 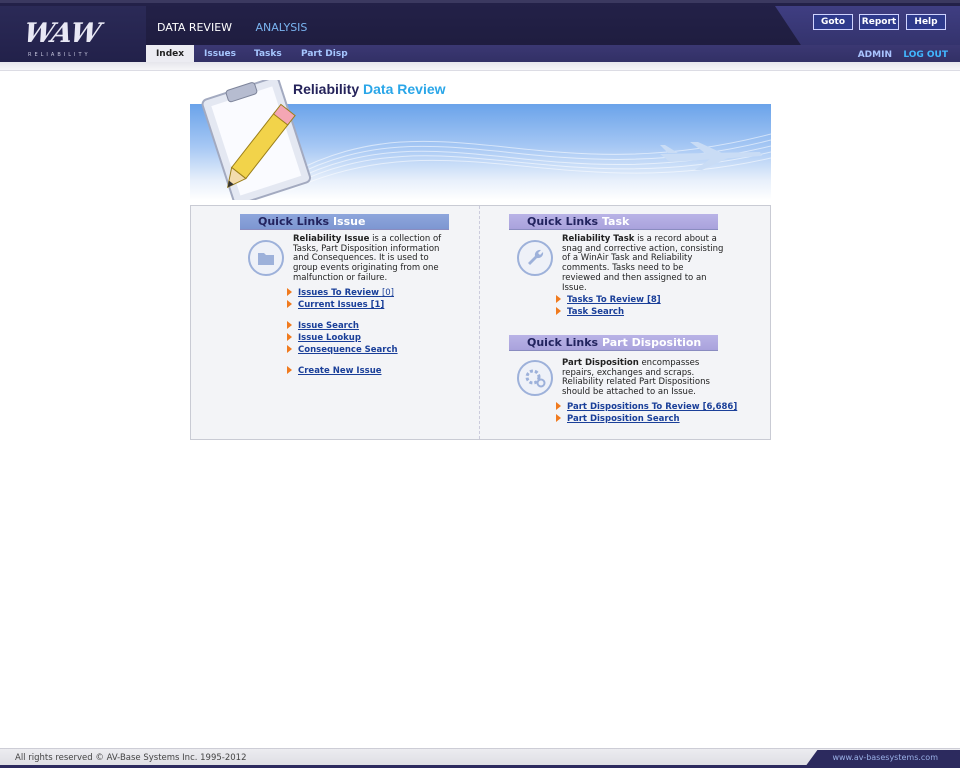 What do you see at coordinates (925, 55) in the screenshot?
I see `logout-link: LOG OUT` at bounding box center [925, 55].